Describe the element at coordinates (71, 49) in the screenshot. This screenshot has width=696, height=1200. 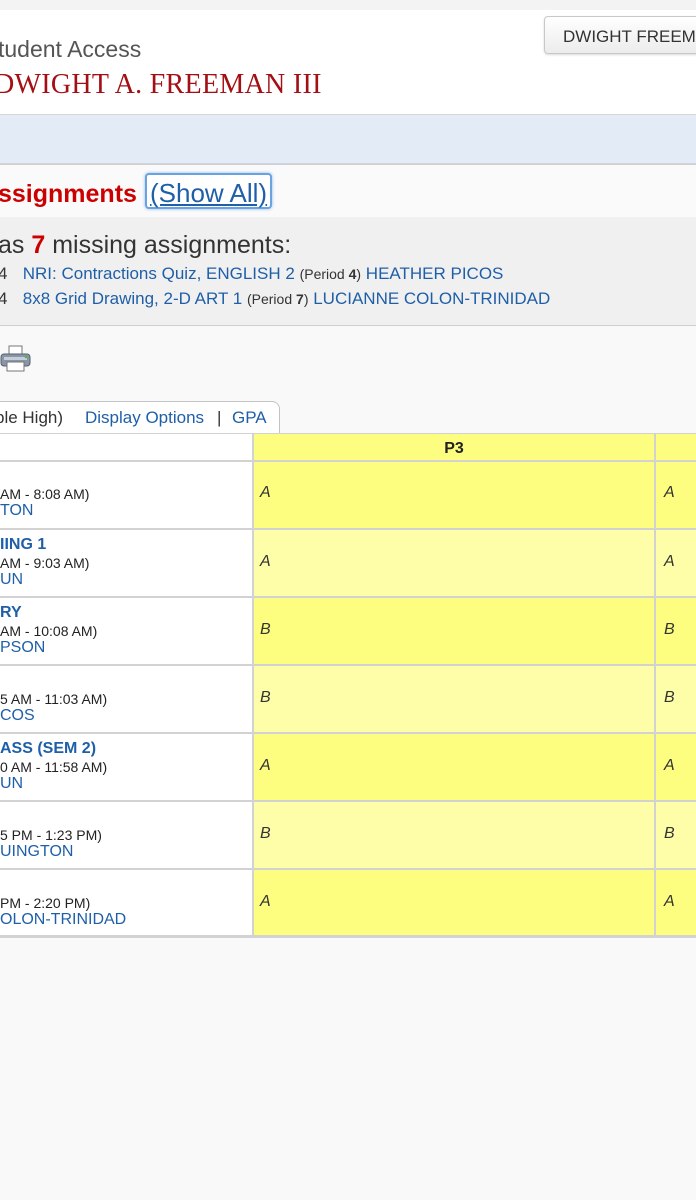
I see `app-title: tudent Access` at that location.